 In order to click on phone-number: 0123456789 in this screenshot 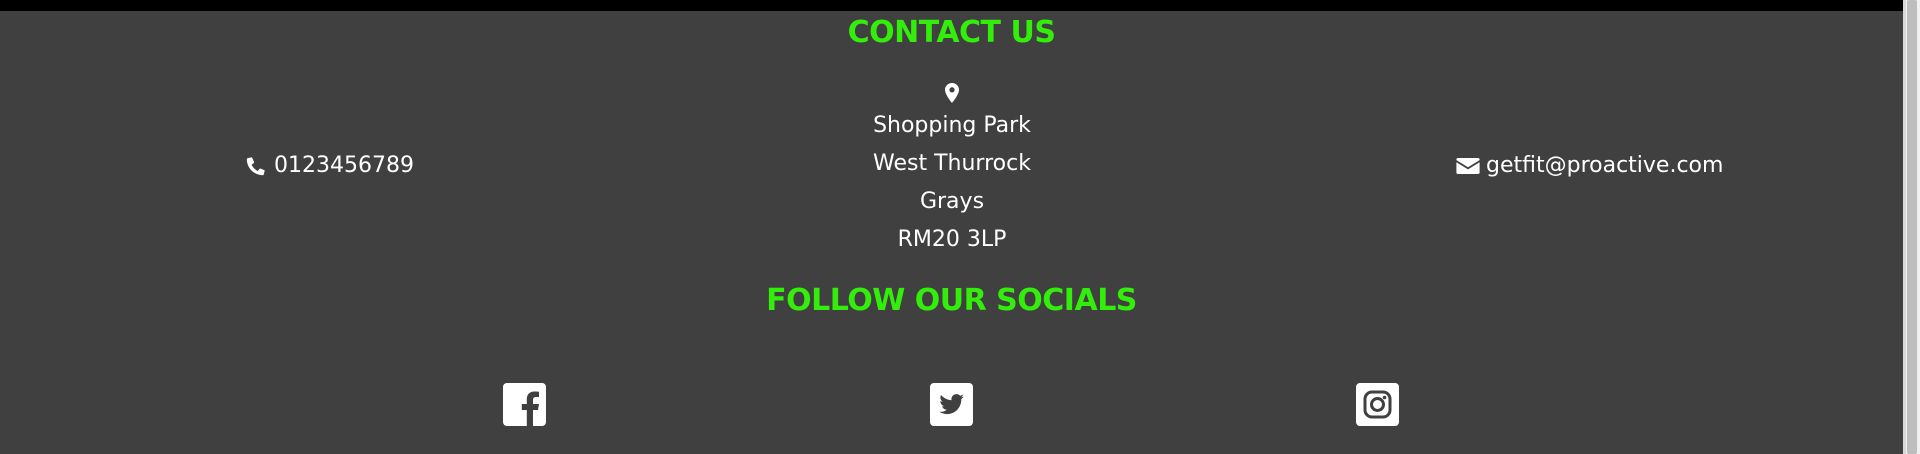, I will do `click(344, 165)`.